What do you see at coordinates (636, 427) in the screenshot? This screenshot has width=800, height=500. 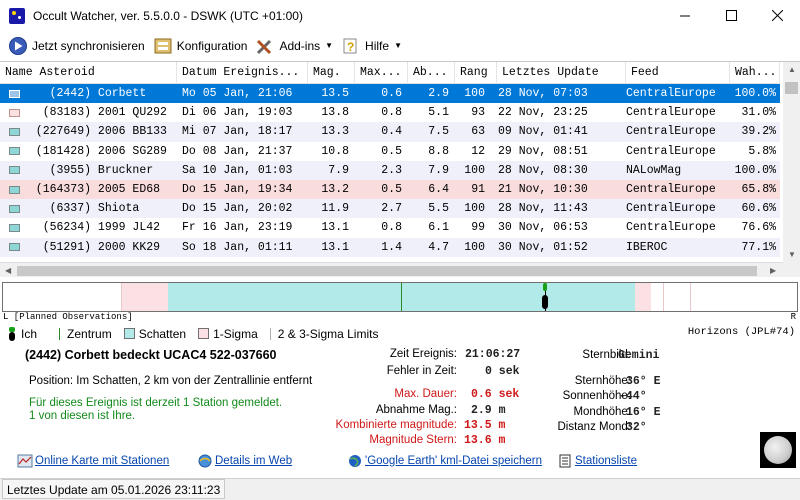 I see `moon-distance-value: 32°` at bounding box center [636, 427].